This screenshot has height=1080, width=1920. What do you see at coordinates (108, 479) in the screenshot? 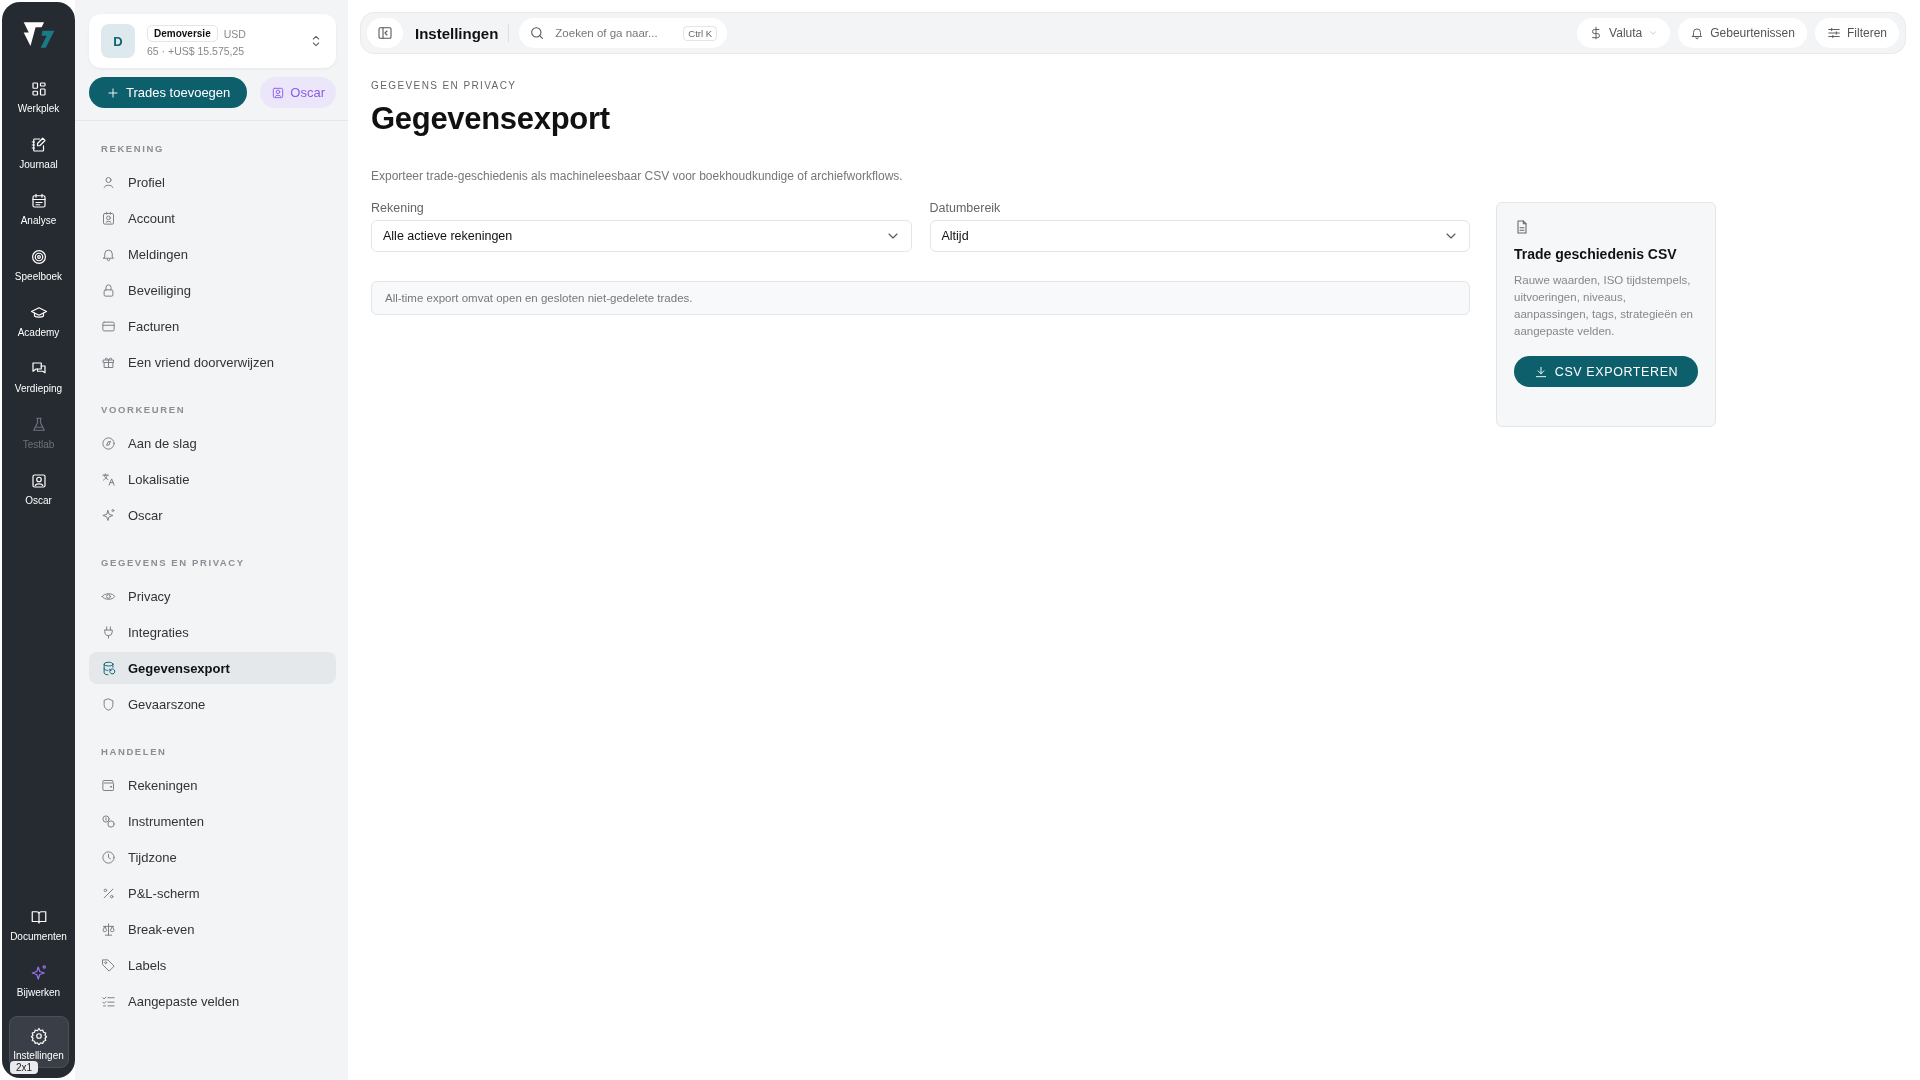
I see `translate-icon` at bounding box center [108, 479].